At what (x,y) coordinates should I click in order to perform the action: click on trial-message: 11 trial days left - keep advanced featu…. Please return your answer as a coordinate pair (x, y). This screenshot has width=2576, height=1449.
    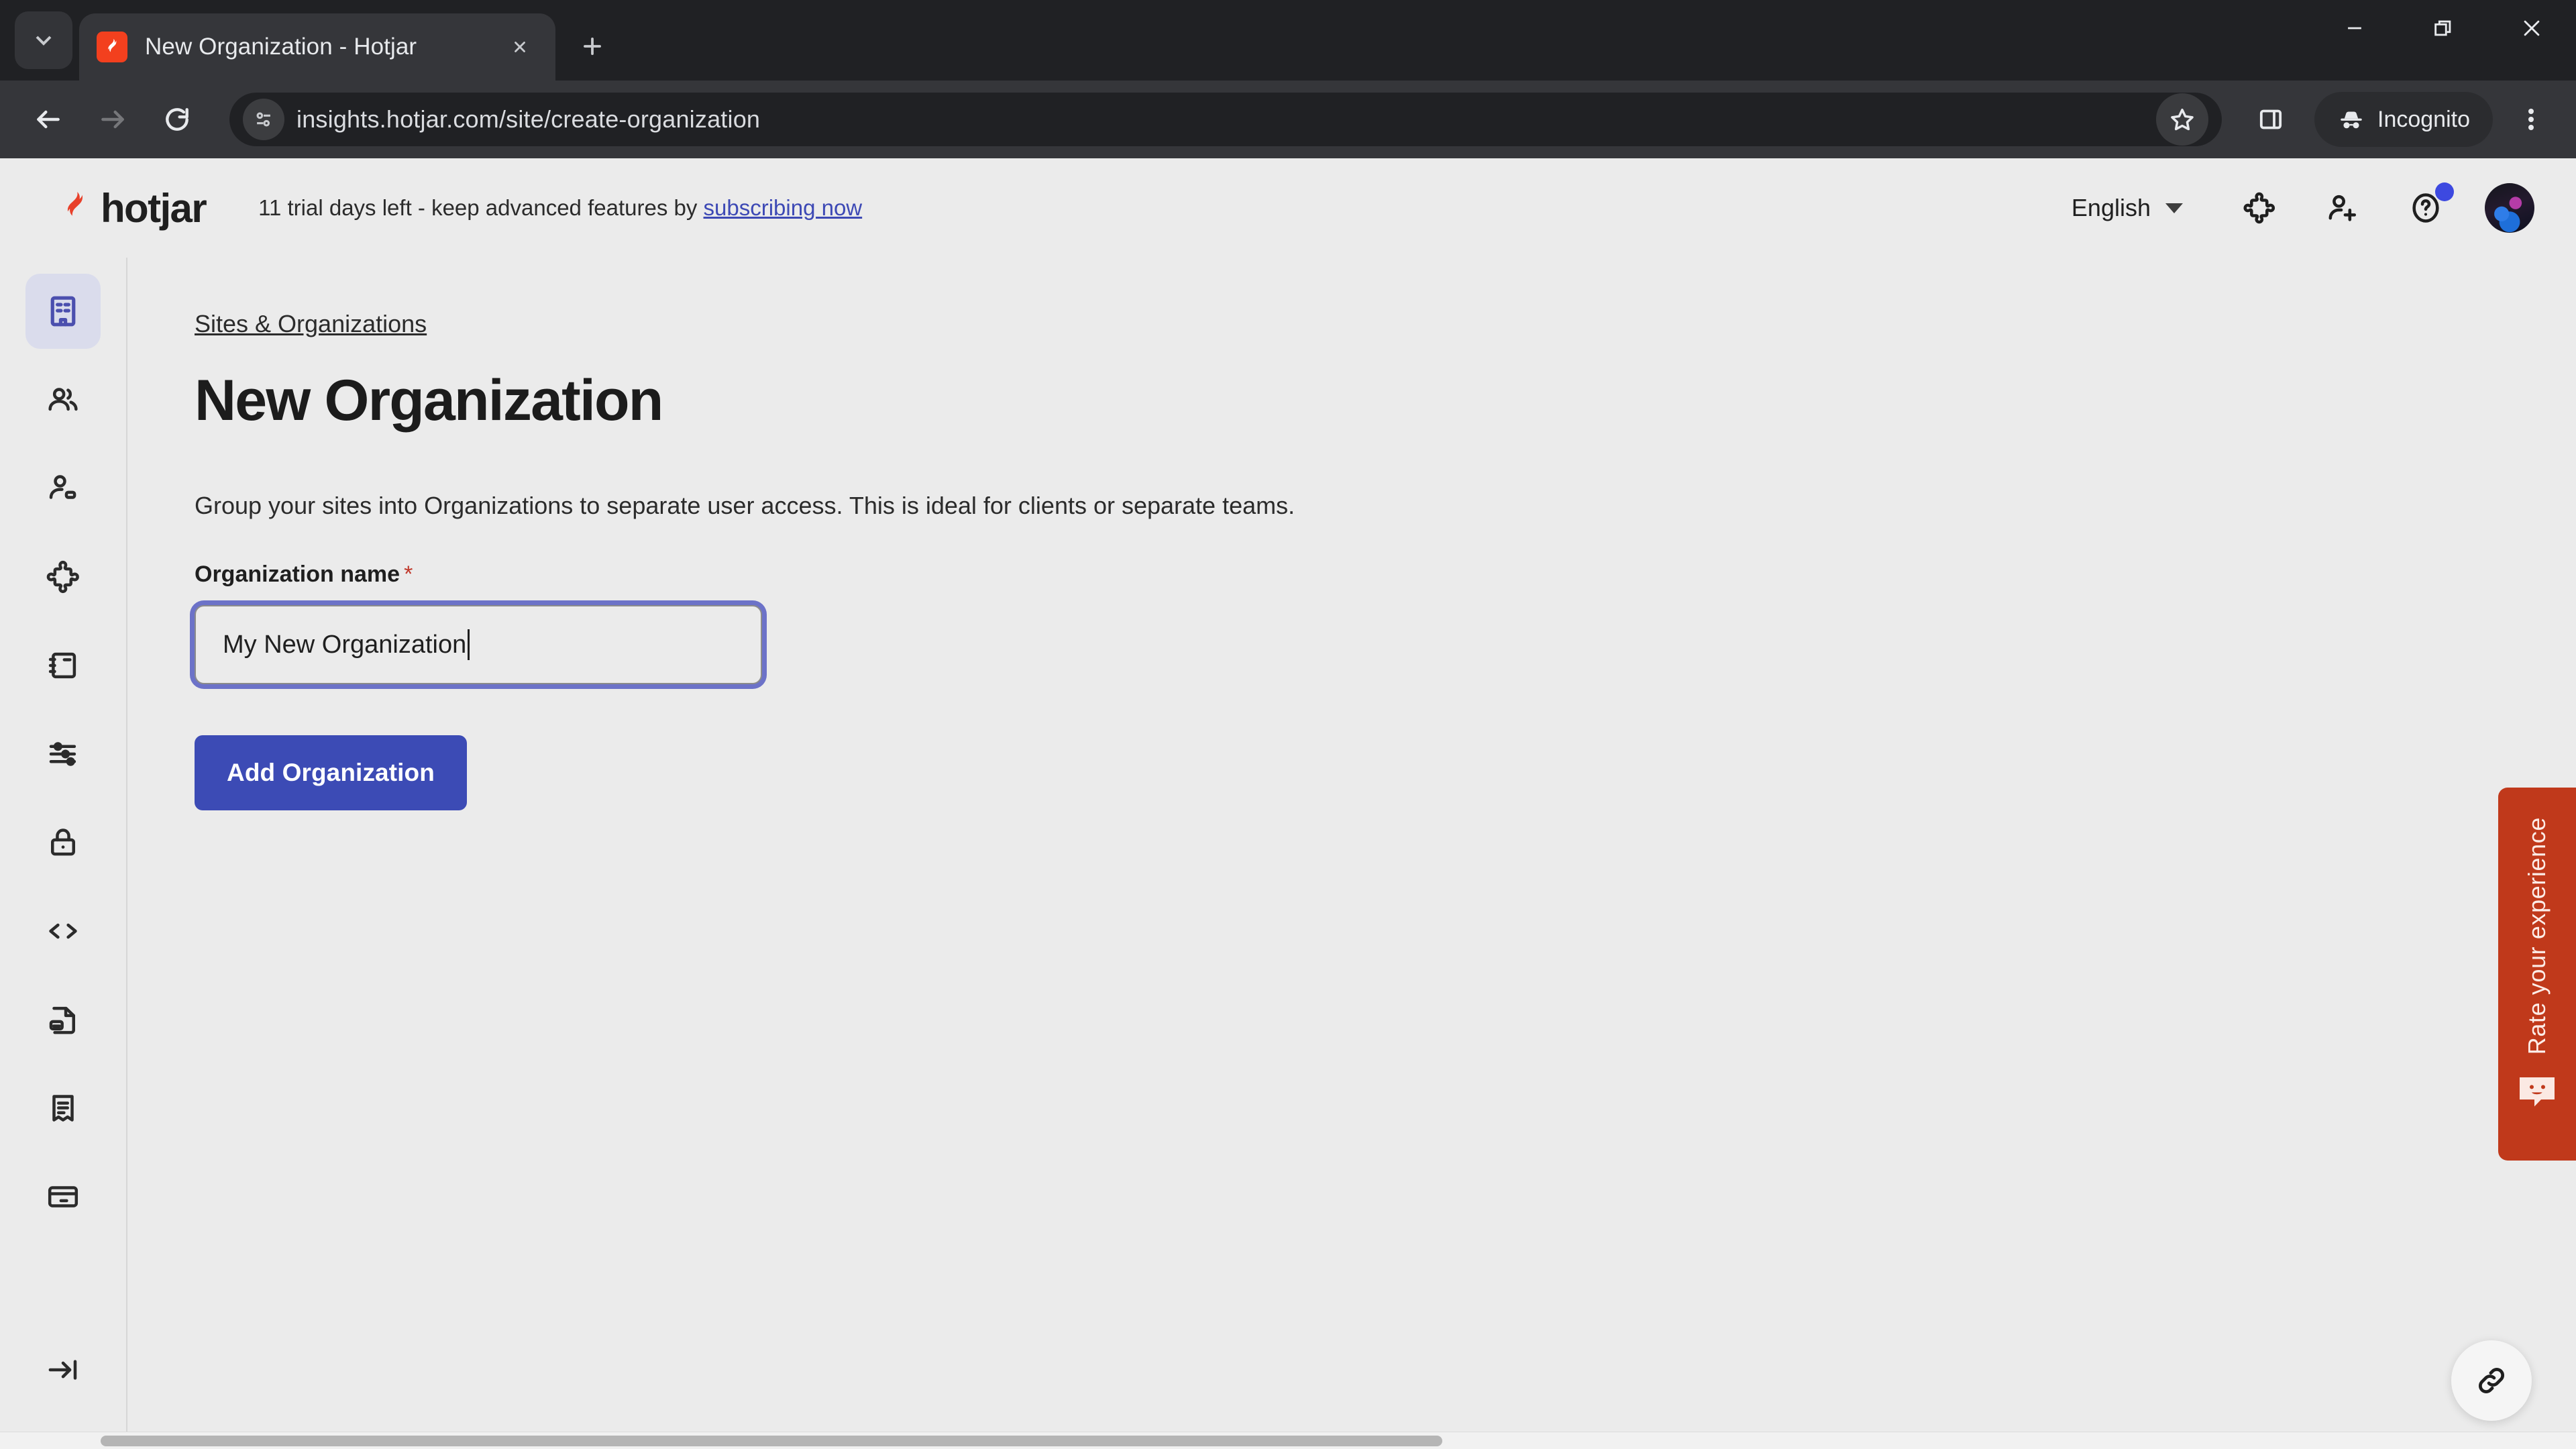
    Looking at the image, I should click on (478, 207).